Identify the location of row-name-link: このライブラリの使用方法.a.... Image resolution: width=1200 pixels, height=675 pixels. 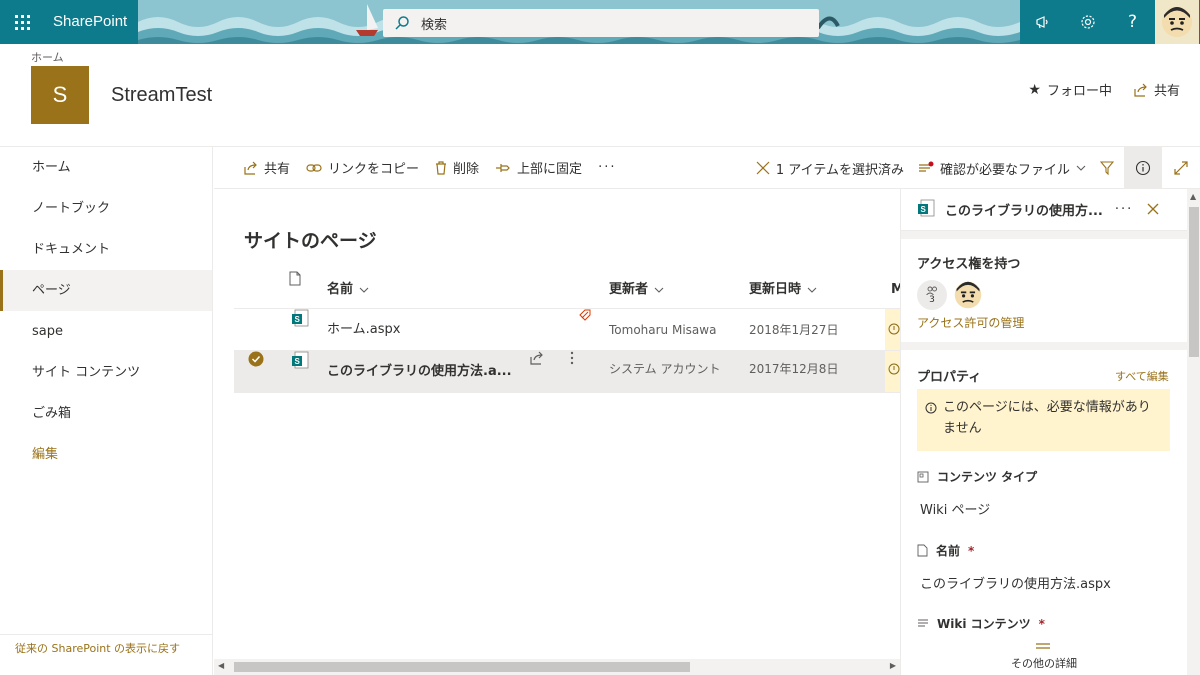
(419, 372).